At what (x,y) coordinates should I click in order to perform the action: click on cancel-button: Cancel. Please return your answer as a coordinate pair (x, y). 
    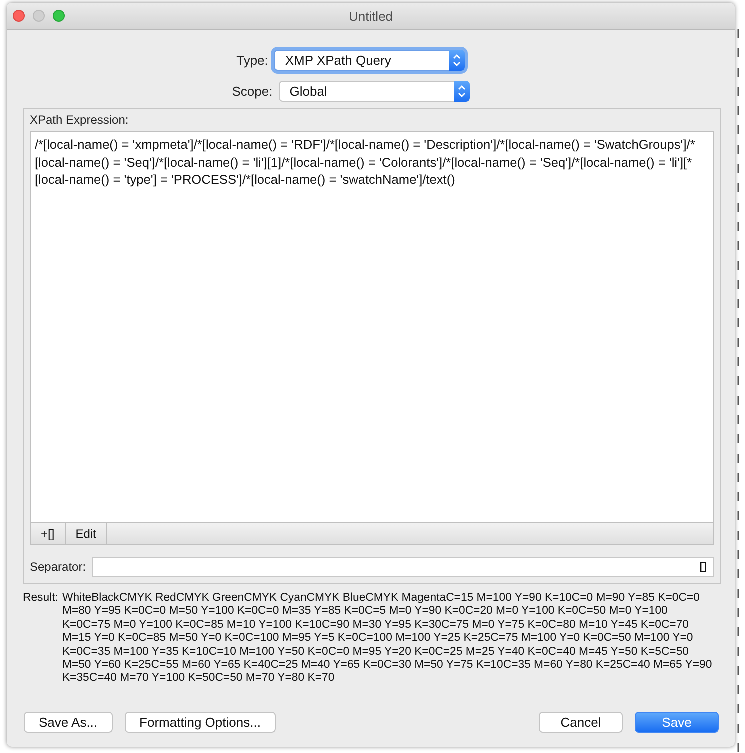
    Looking at the image, I should click on (581, 722).